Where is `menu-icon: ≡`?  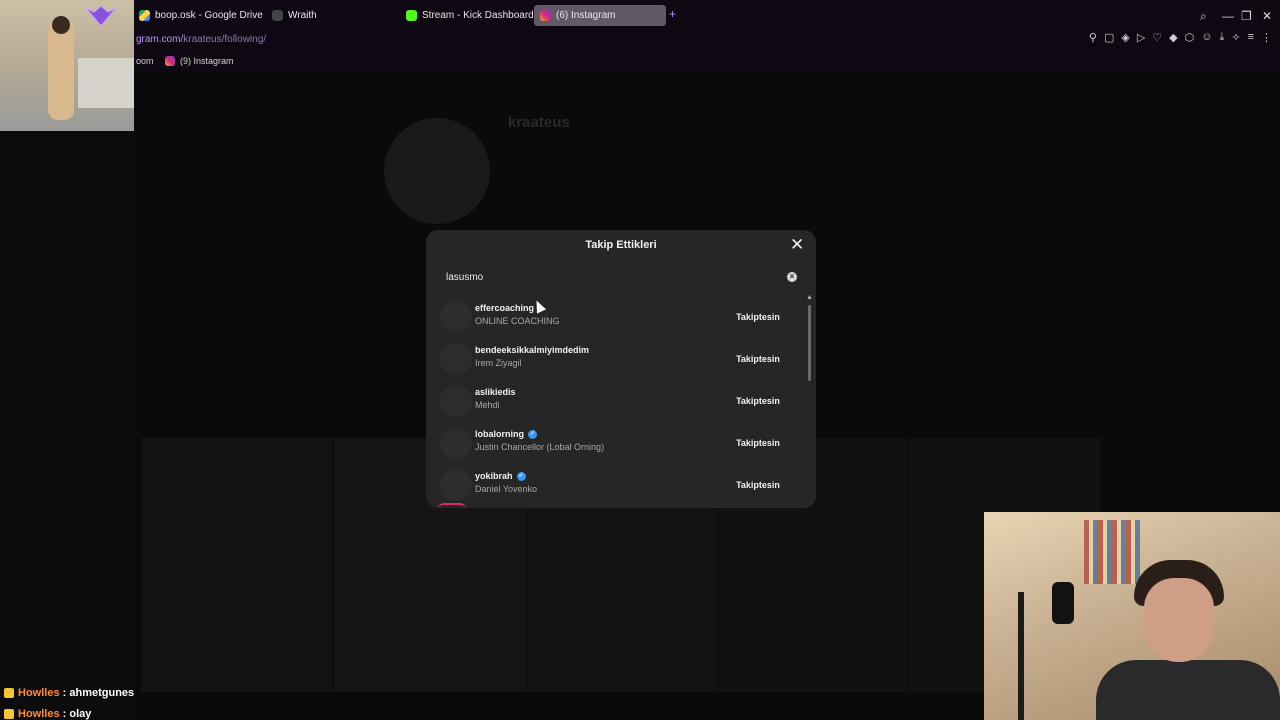
menu-icon: ≡ is located at coordinates (1251, 37).